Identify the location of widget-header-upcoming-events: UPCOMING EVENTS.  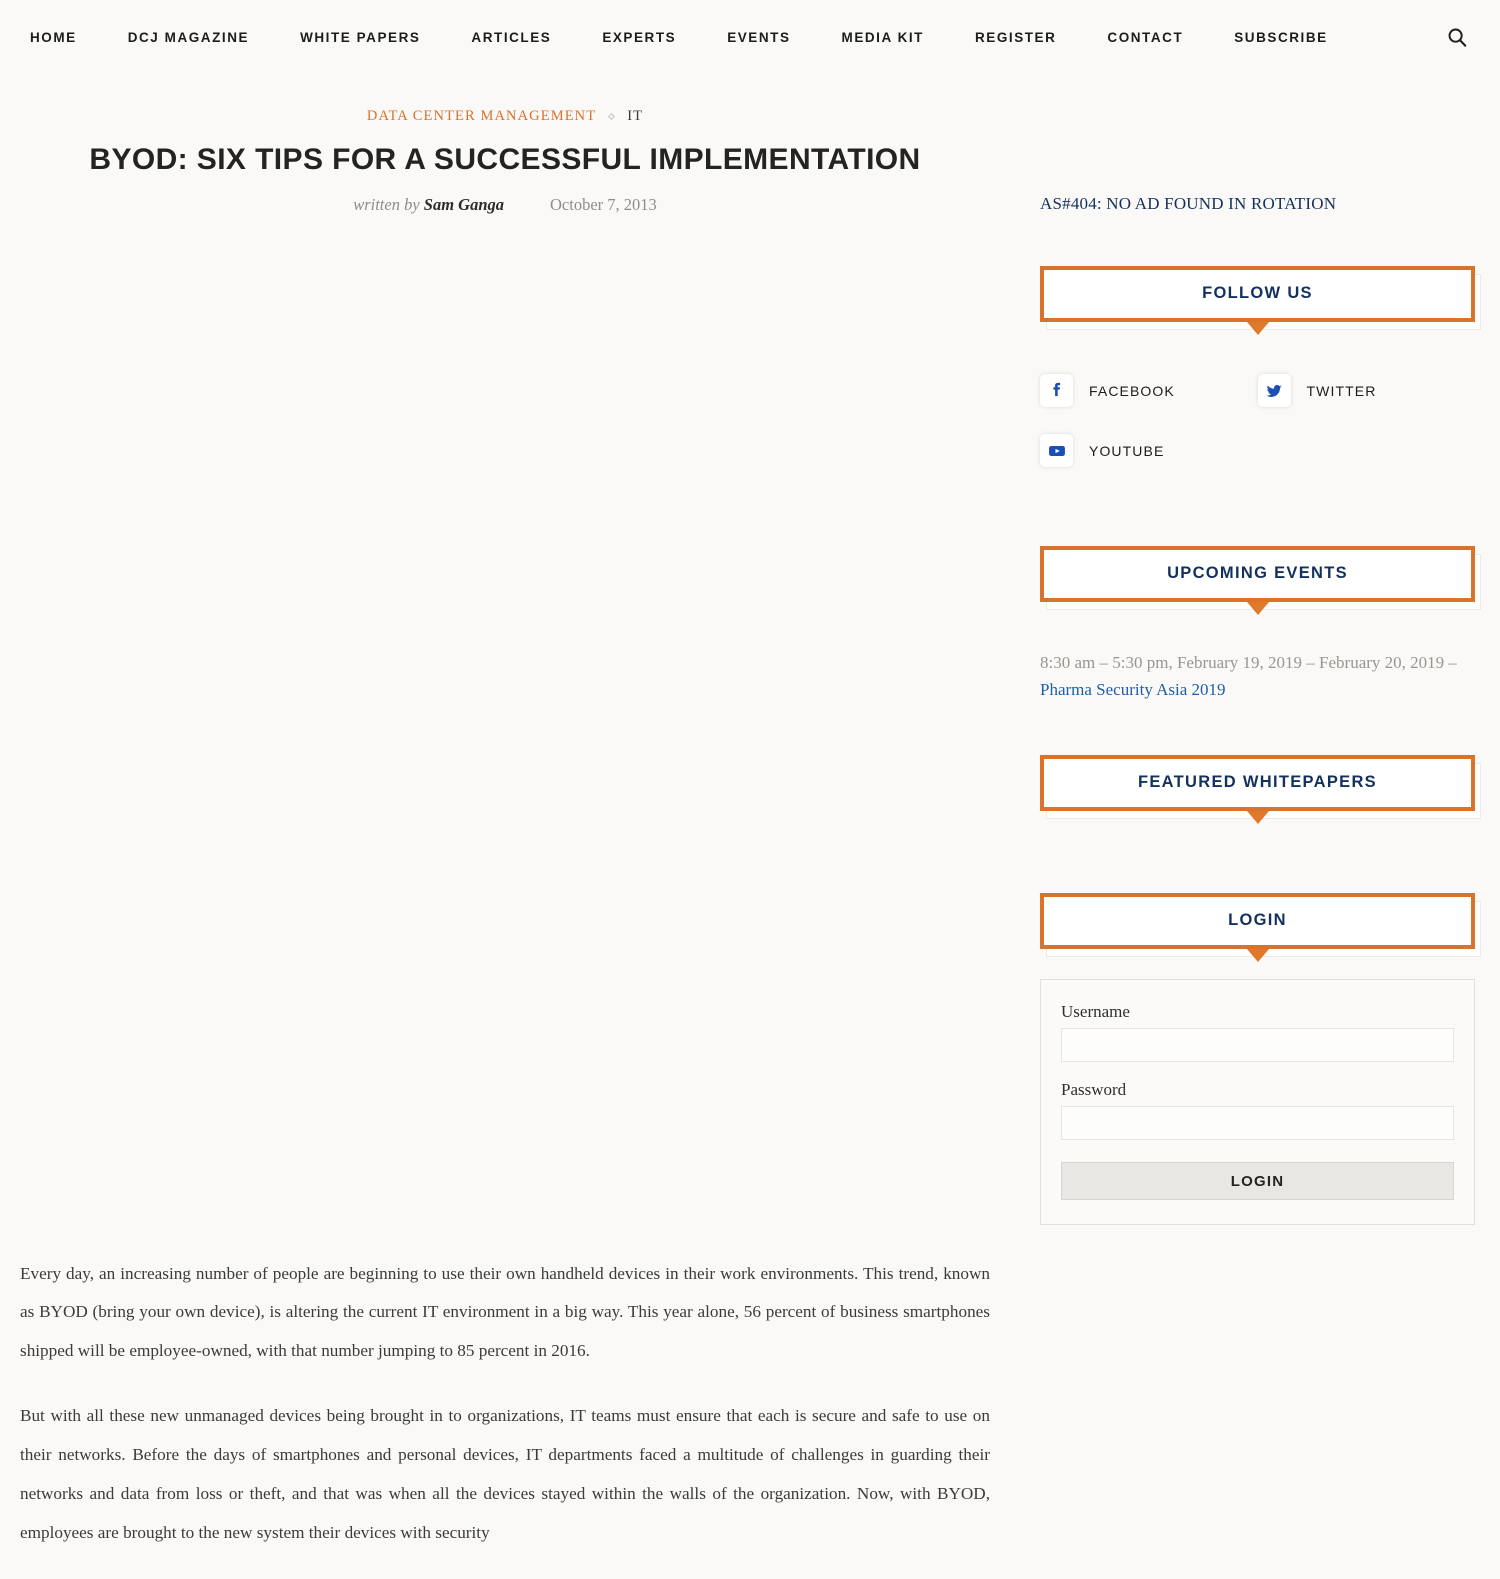
(1260, 578).